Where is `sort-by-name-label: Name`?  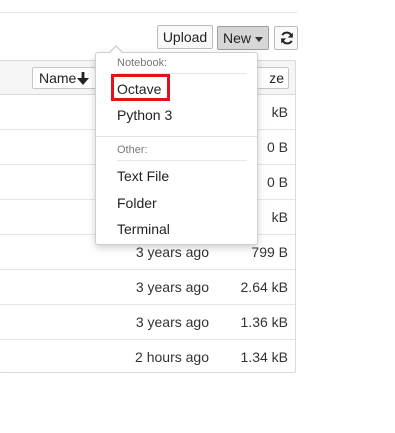 sort-by-name-label: Name is located at coordinates (58, 78).